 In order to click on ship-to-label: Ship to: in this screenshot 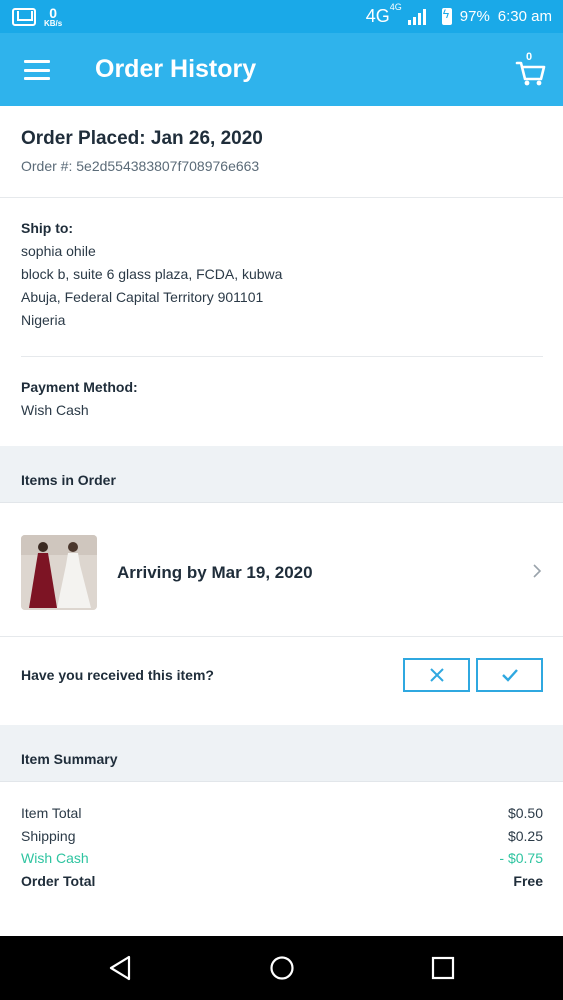, I will do `click(47, 228)`.